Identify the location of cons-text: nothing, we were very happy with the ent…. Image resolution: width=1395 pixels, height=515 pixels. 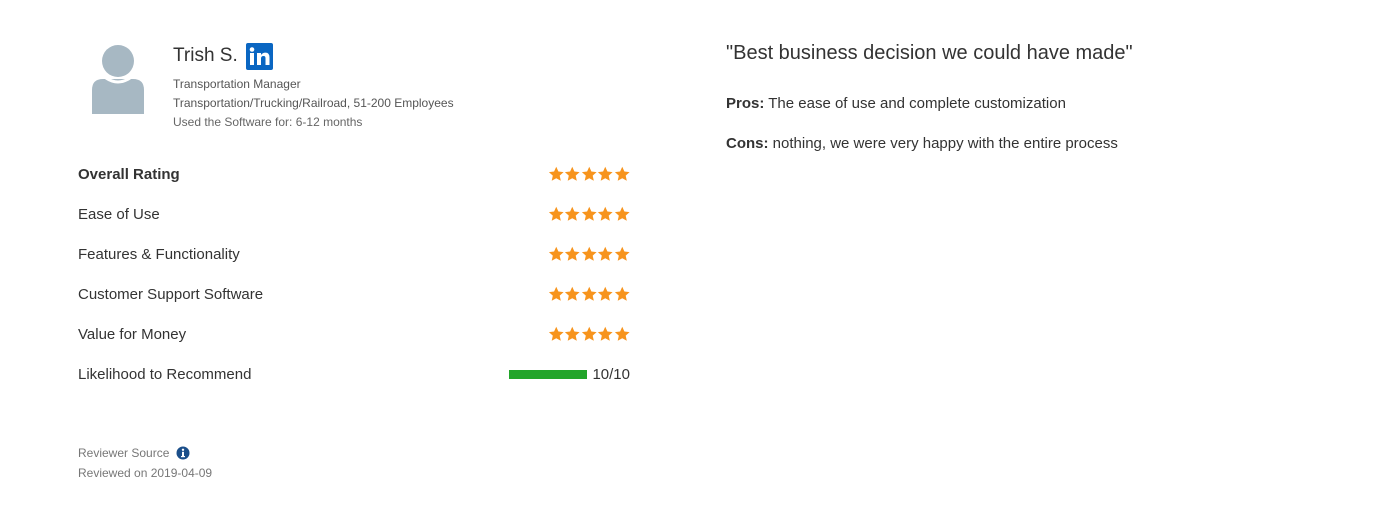
(943, 143).